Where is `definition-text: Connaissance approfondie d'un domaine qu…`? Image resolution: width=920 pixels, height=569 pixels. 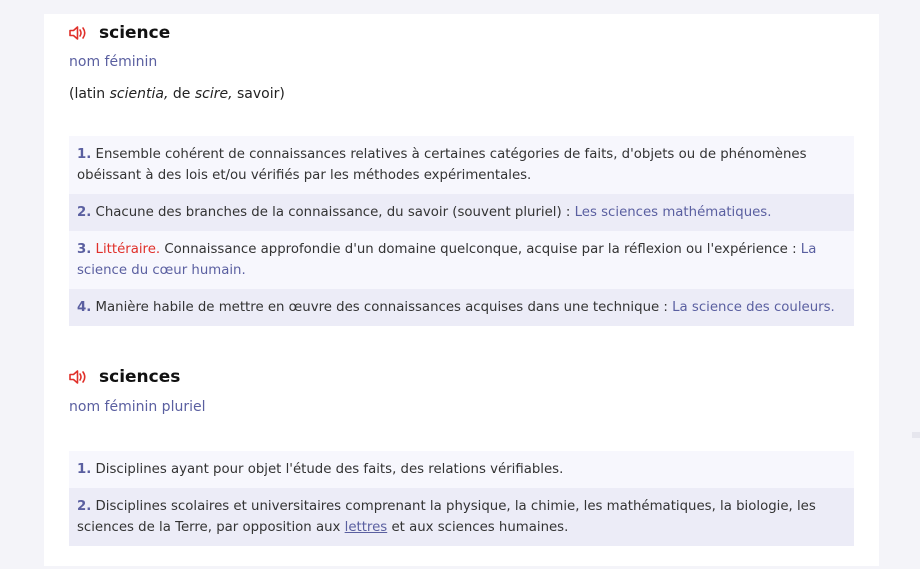
definition-text: Connaissance approfondie d'un domaine qu… is located at coordinates (480, 249).